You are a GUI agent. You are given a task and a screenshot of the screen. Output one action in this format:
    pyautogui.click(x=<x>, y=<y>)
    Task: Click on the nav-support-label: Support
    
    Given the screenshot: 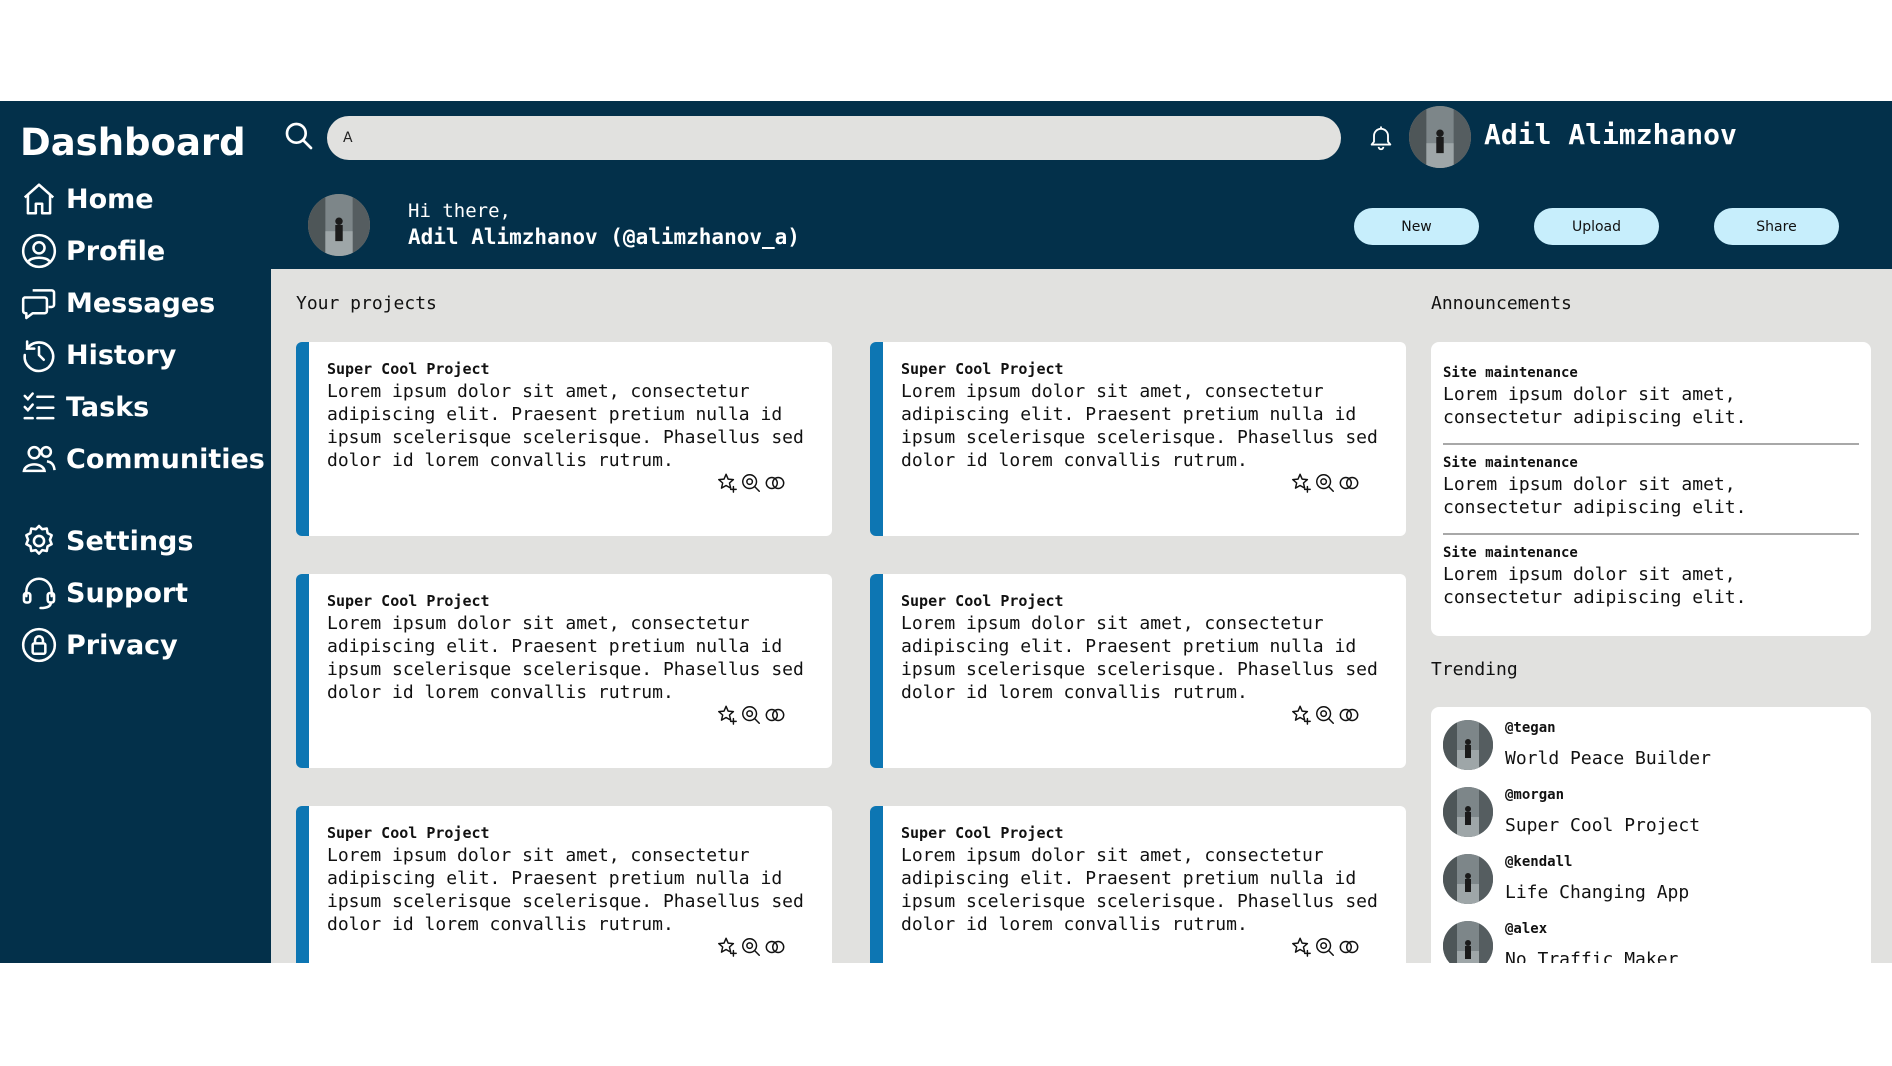 What is the action you would take?
    pyautogui.click(x=127, y=593)
    